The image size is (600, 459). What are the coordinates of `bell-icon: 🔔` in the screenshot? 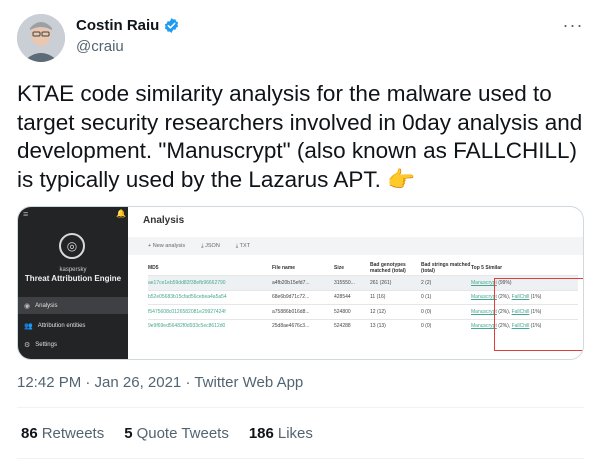 It's located at (121, 213).